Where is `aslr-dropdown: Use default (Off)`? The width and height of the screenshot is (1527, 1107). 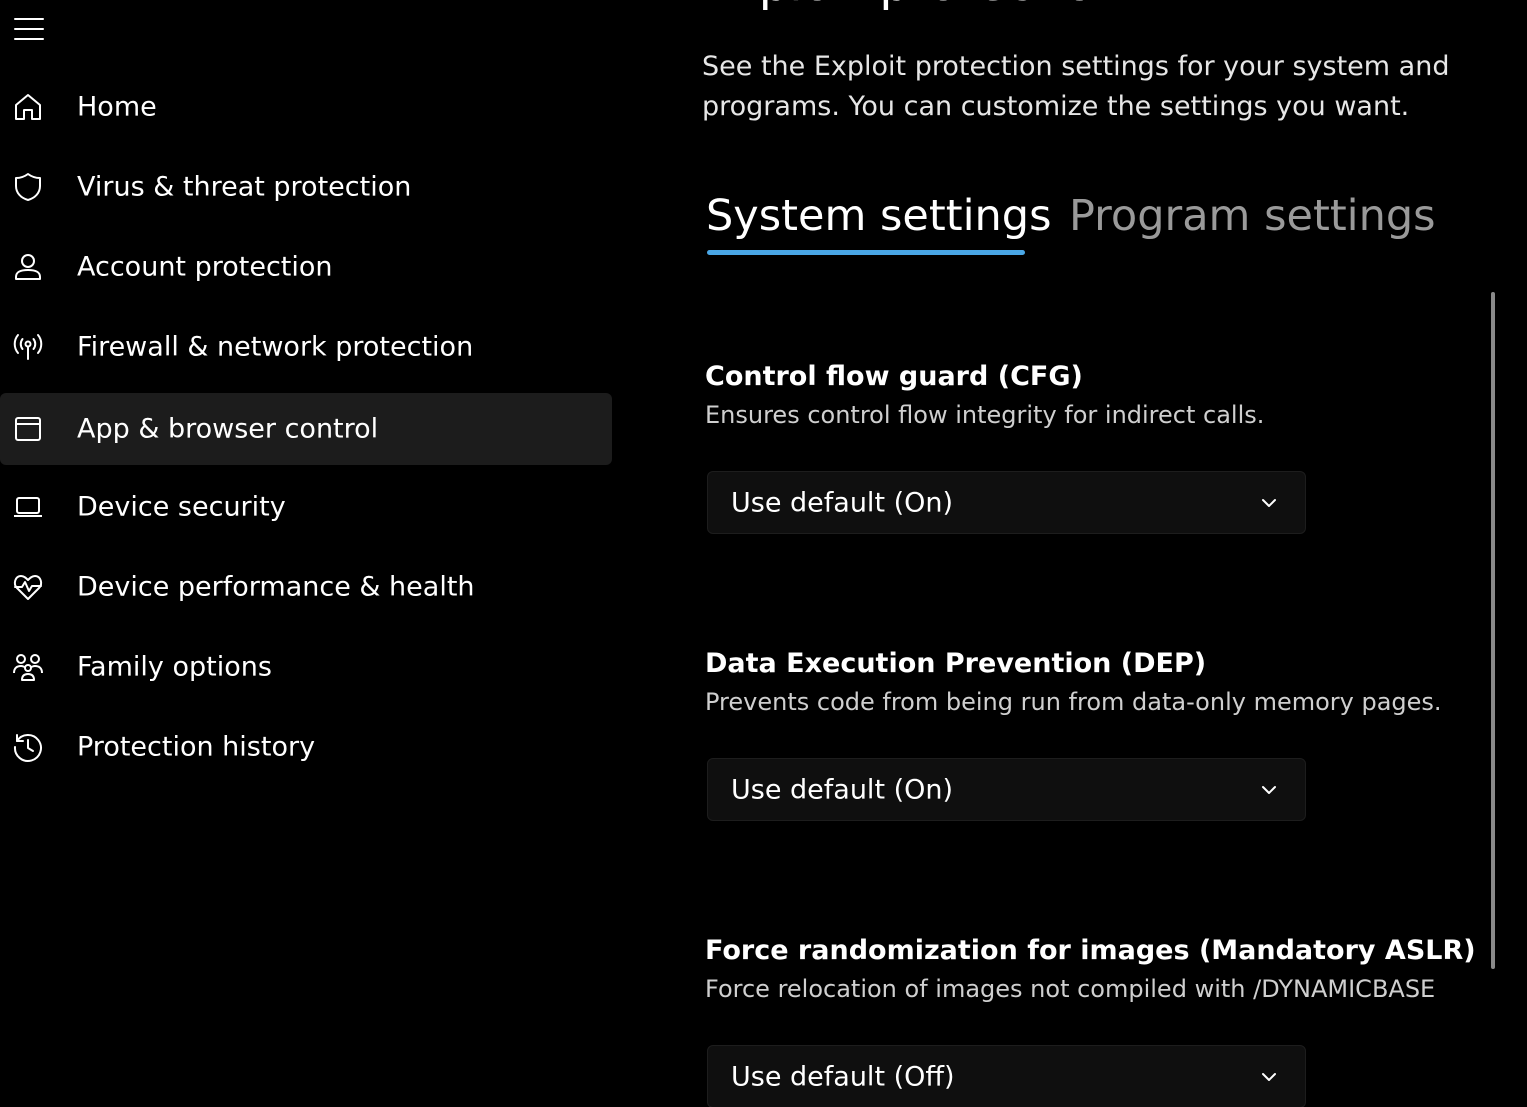
aslr-dropdown: Use default (Off) is located at coordinates (1006, 1076).